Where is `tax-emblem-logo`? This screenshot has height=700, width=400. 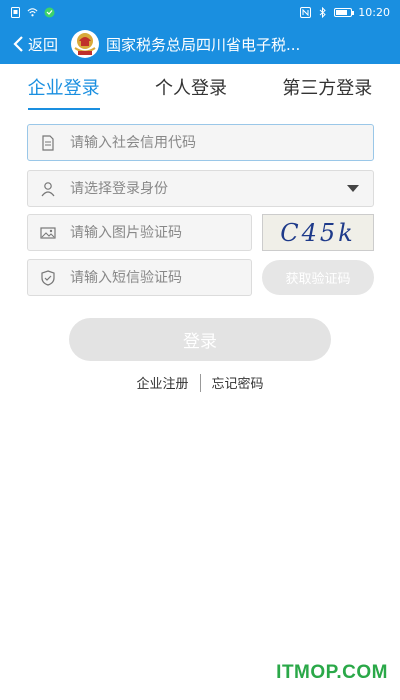 tax-emblem-logo is located at coordinates (85, 44).